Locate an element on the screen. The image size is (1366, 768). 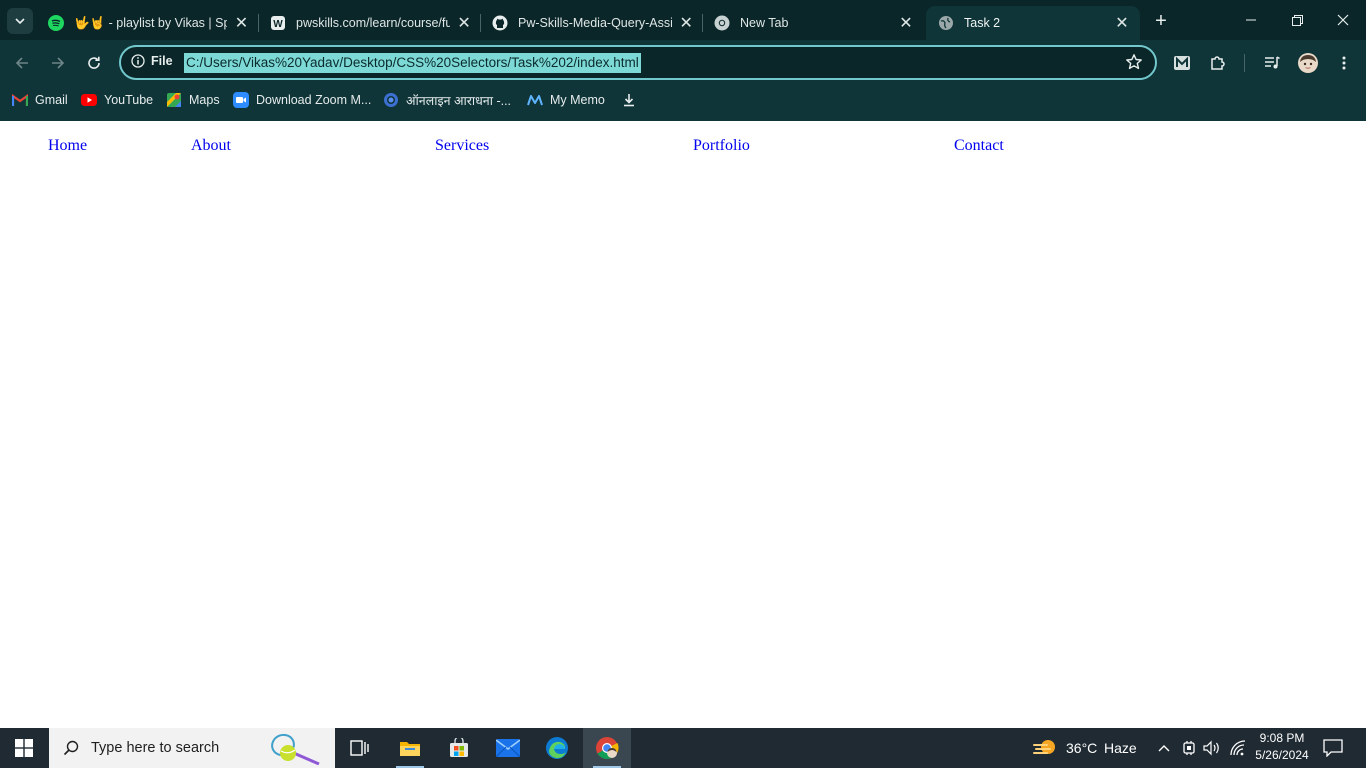
tab-title: New Tab is located at coordinates (764, 23).